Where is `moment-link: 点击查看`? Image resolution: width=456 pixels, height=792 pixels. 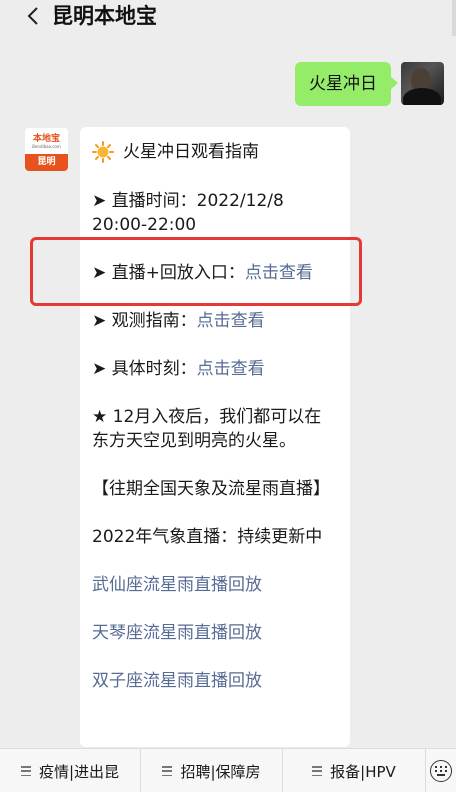
moment-link: 点击查看 is located at coordinates (231, 369).